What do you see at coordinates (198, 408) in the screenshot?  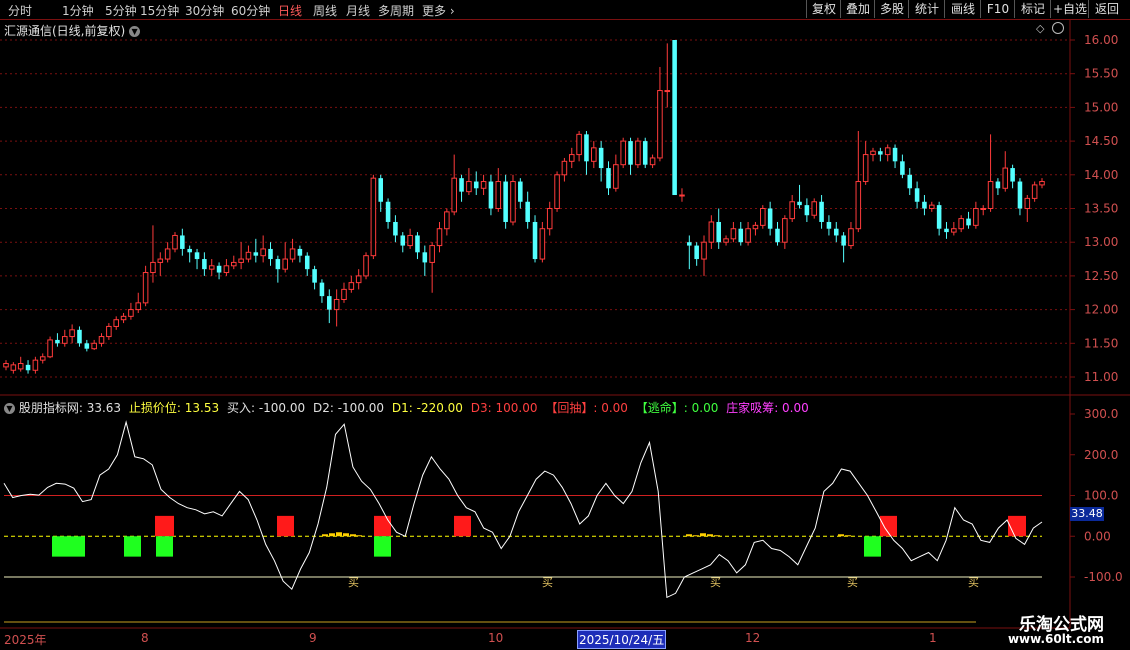 I see `stop-value: : 13.53` at bounding box center [198, 408].